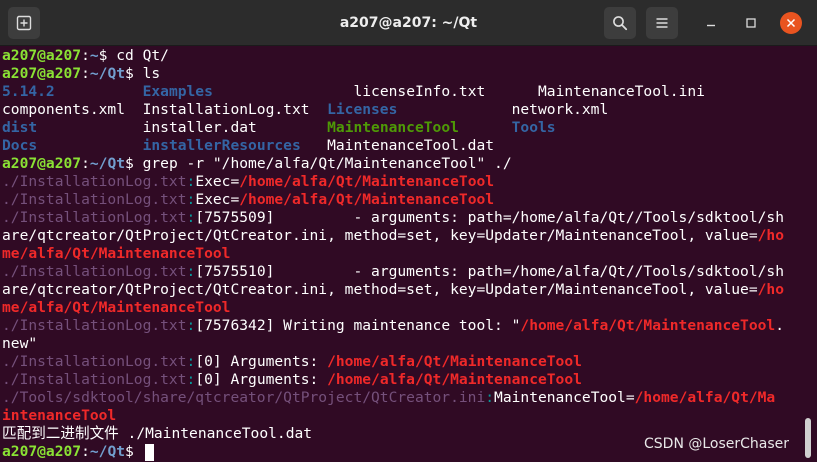 The height and width of the screenshot is (462, 817). What do you see at coordinates (402, 308) in the screenshot?
I see `terminal-line: me/alfa/Qt/MaintenanceTool` at bounding box center [402, 308].